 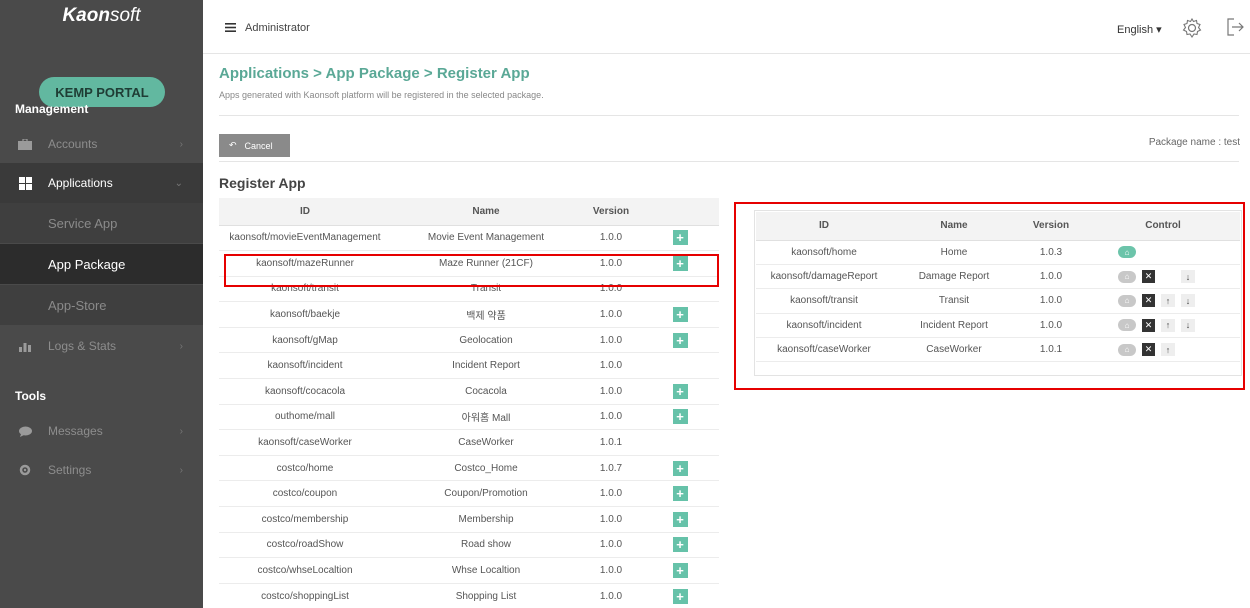 What do you see at coordinates (230, 29) in the screenshot?
I see `menu-icon` at bounding box center [230, 29].